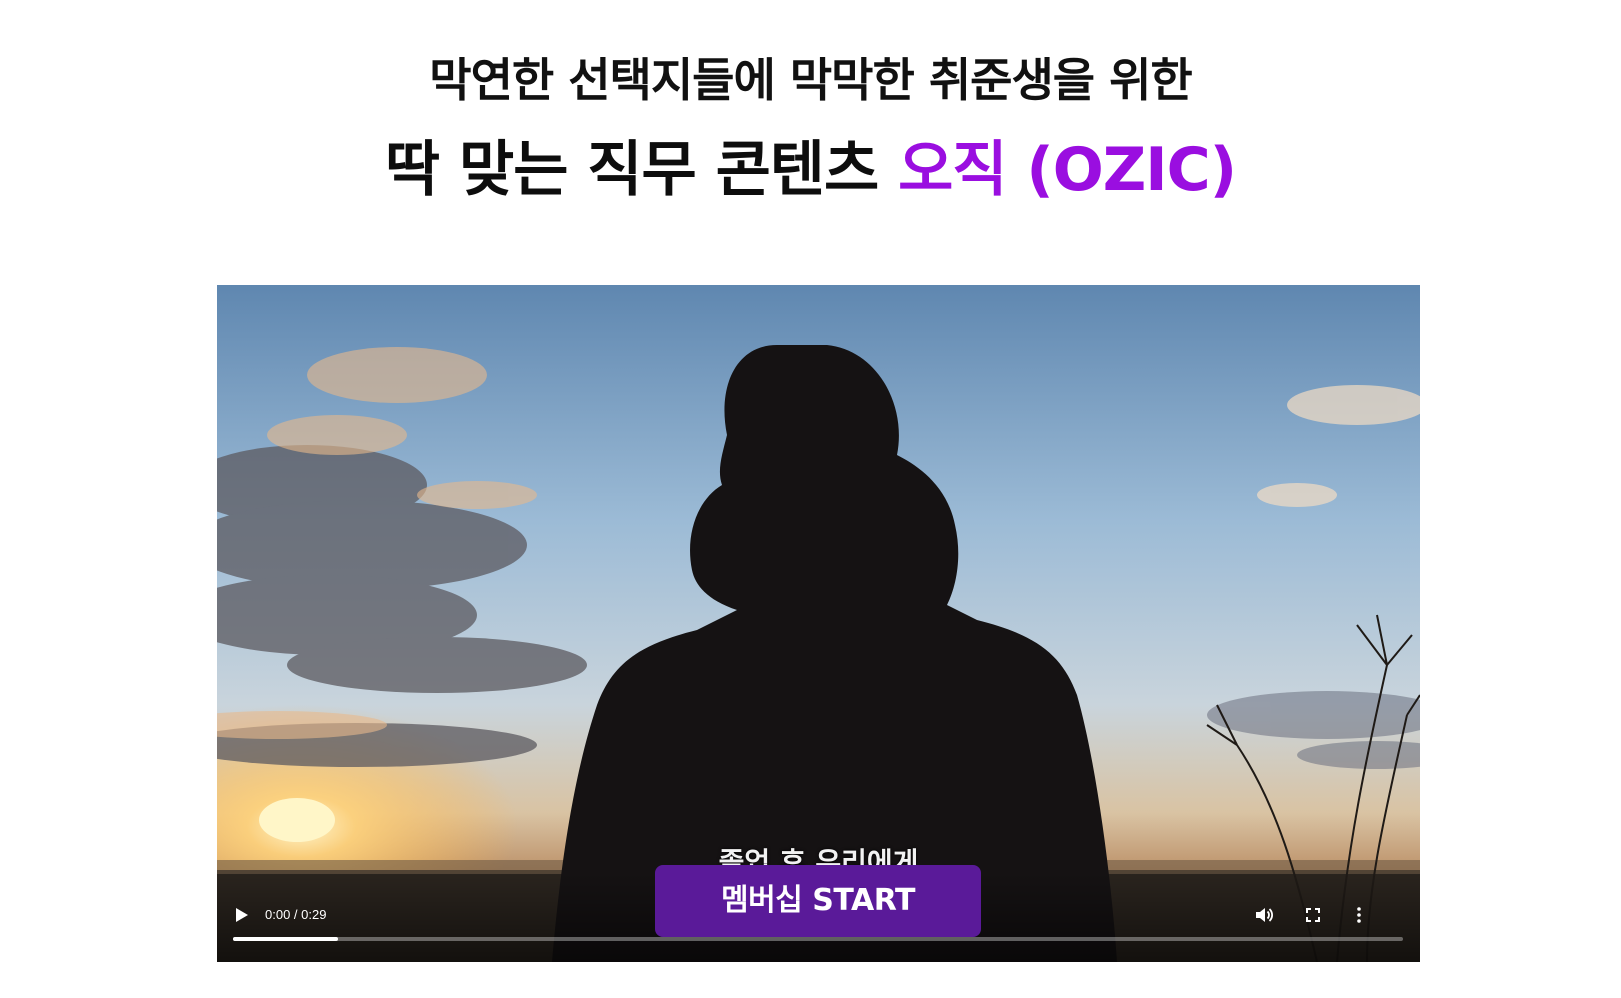 The height and width of the screenshot is (998, 1621). I want to click on volume-icon, so click(1264, 915).